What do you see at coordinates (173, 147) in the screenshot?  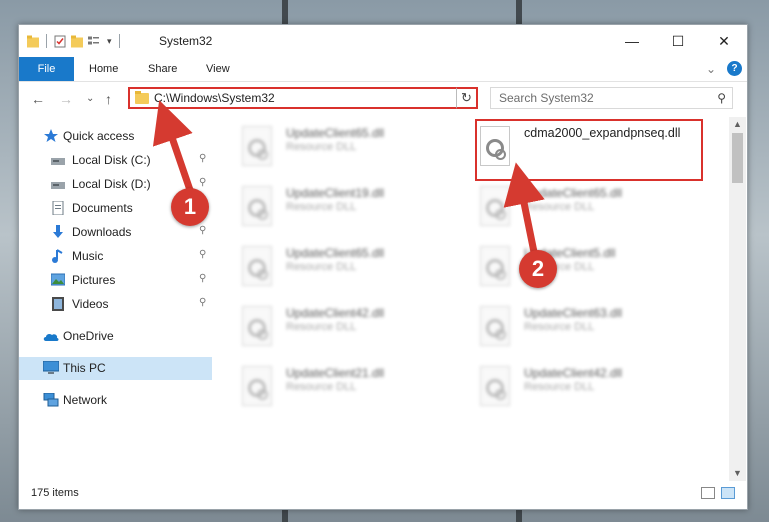 I see `arrow-to-address-bar` at bounding box center [173, 147].